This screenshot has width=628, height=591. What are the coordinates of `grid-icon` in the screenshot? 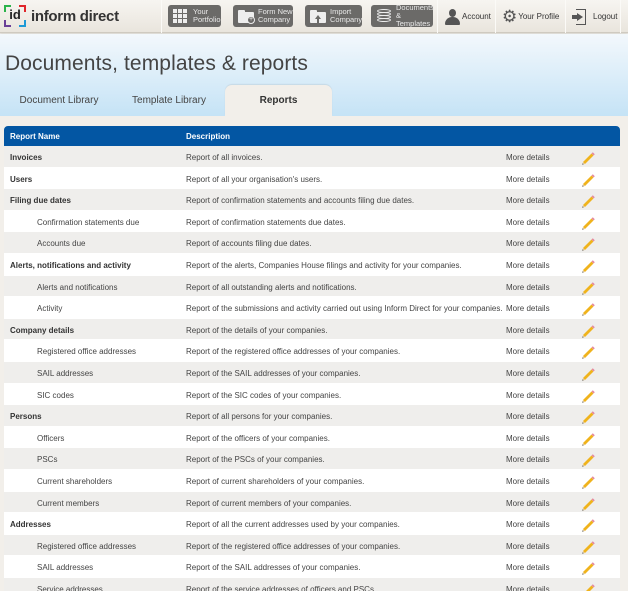 It's located at (181, 16).